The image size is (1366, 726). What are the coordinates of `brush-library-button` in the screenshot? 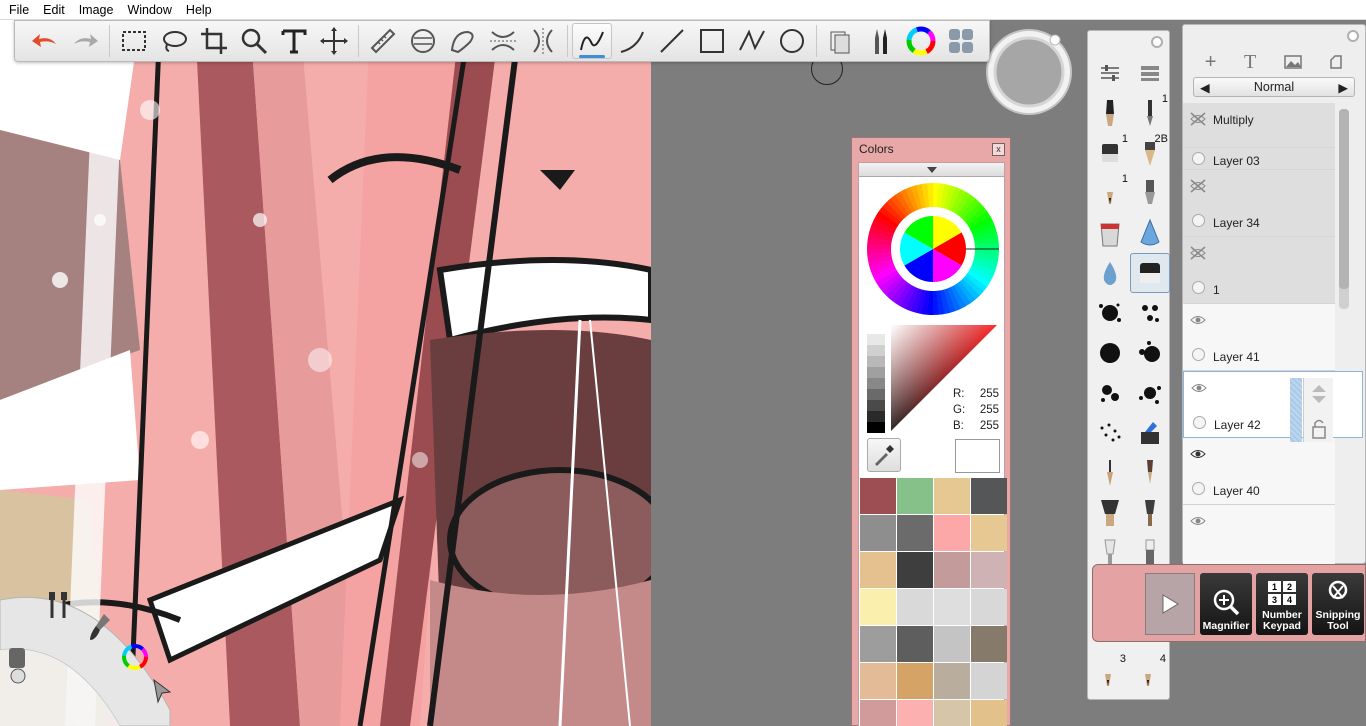 It's located at (881, 41).